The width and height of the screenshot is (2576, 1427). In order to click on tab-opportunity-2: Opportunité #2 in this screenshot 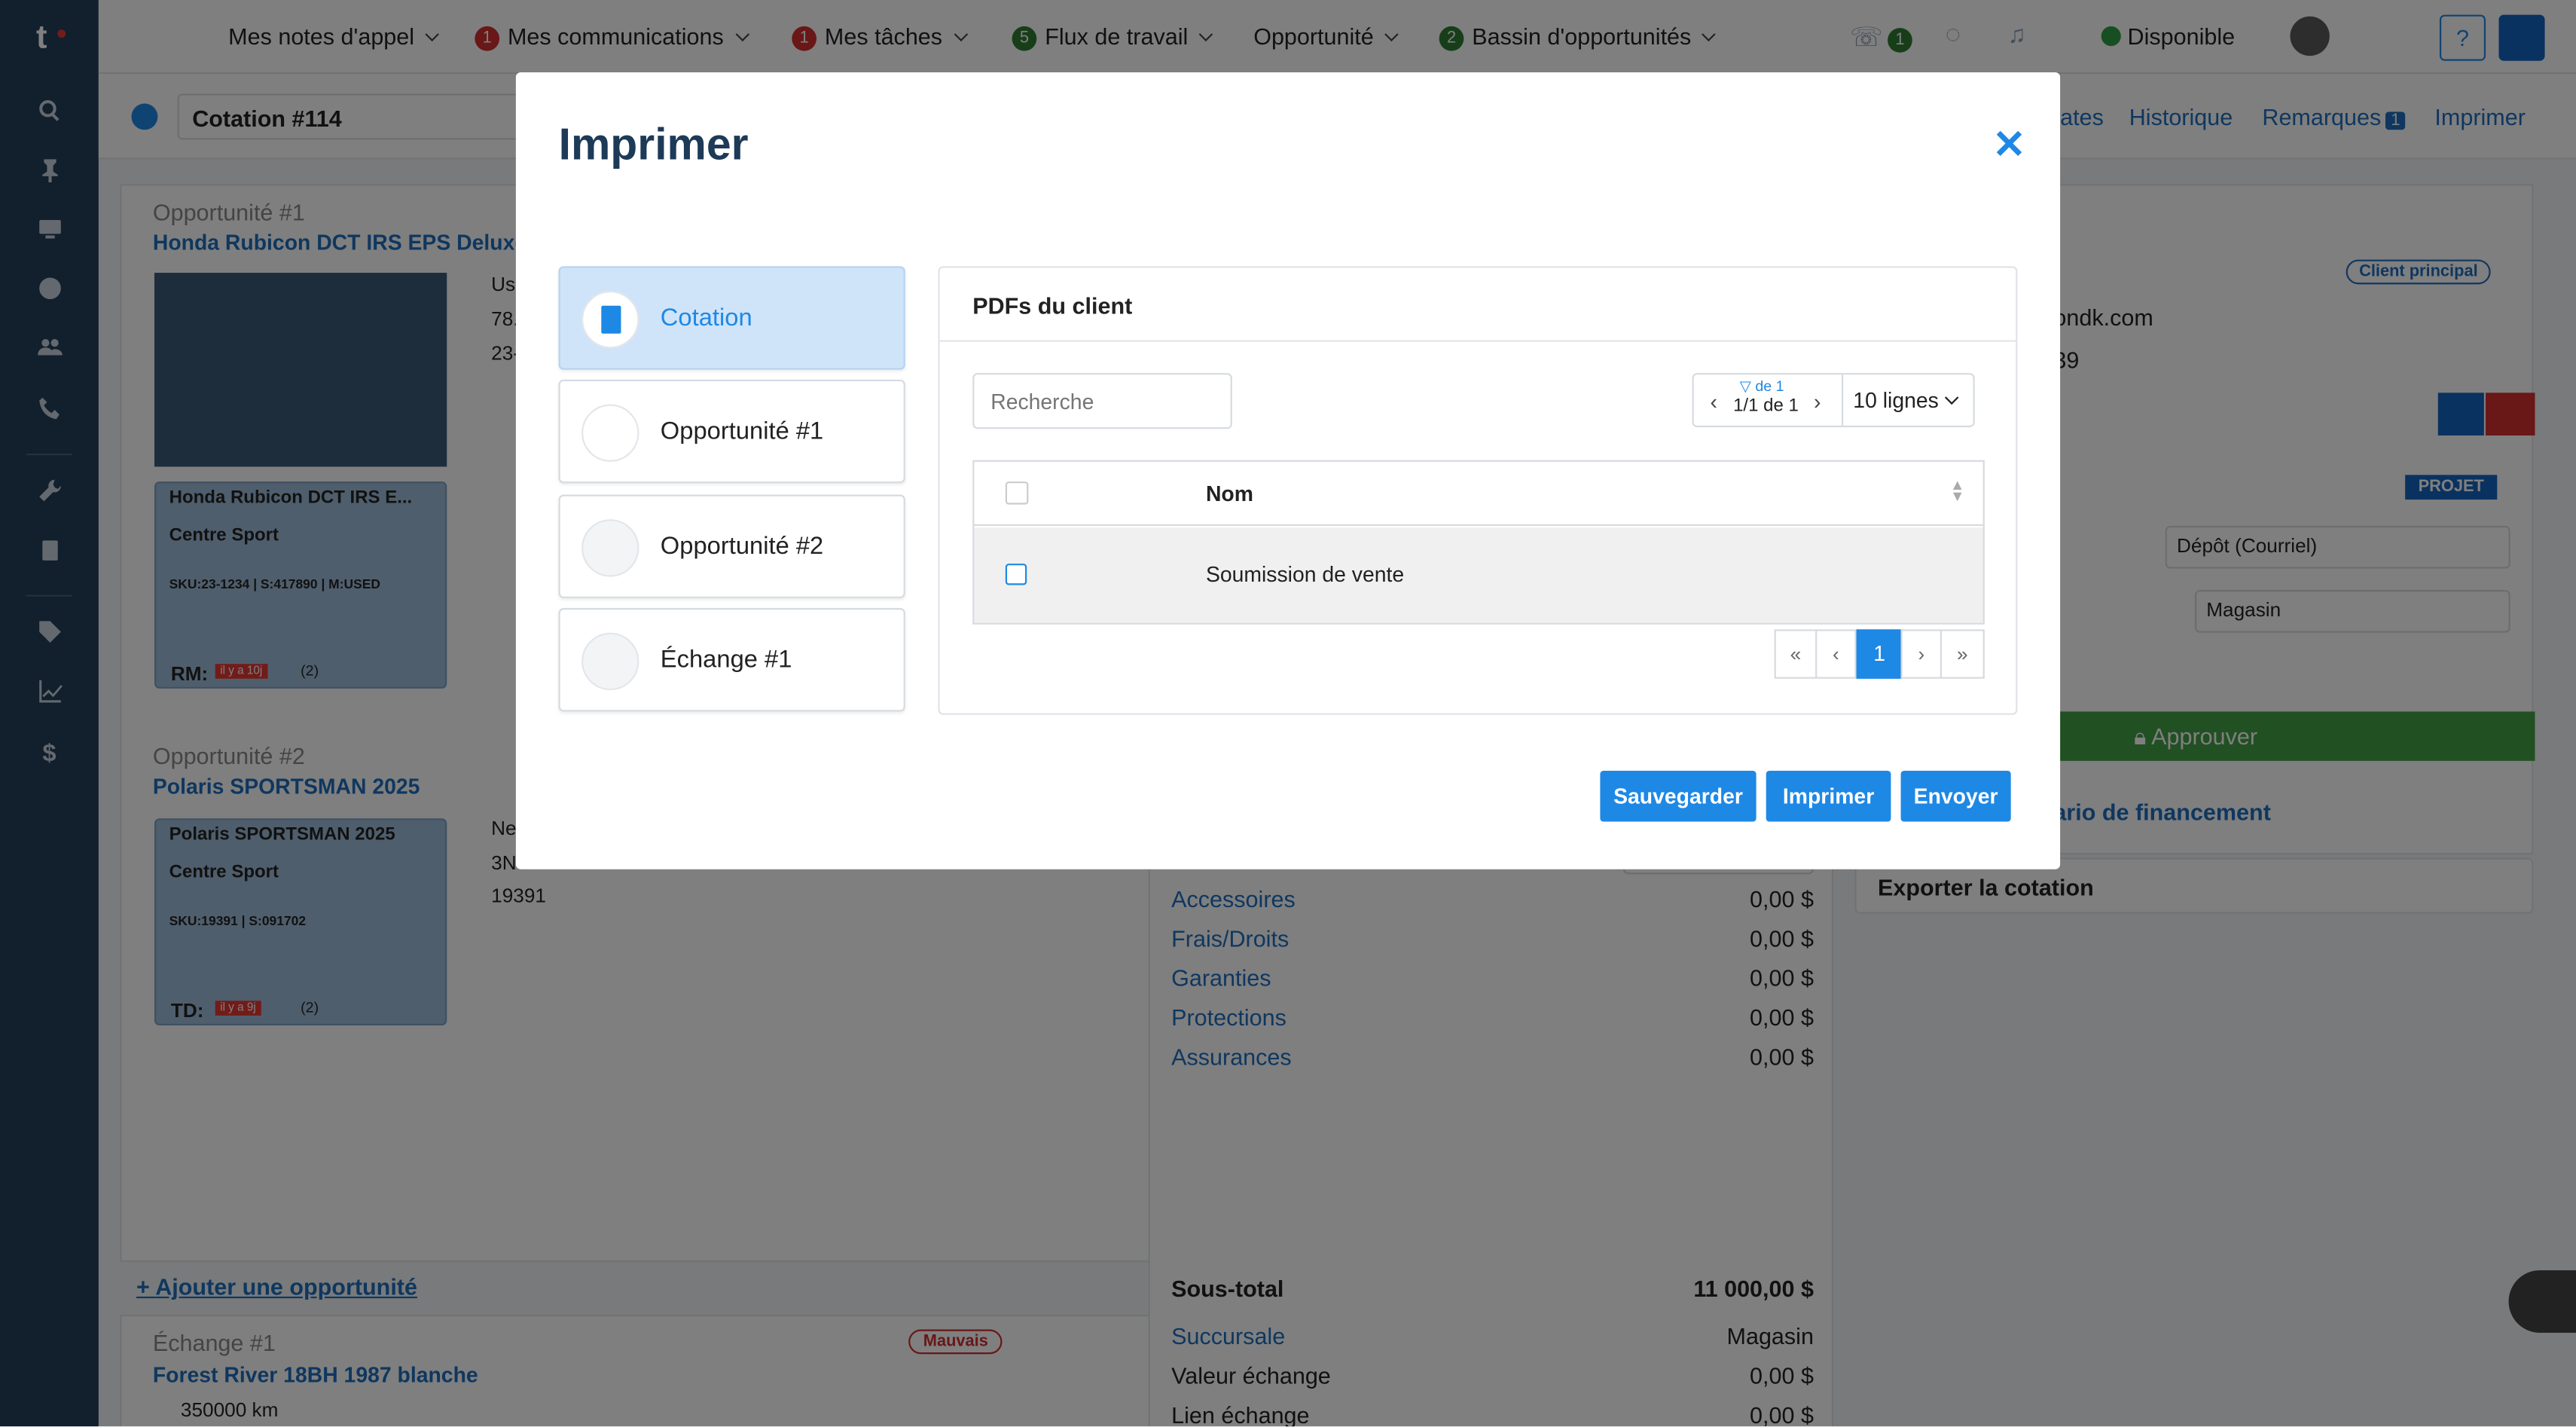, I will do `click(732, 546)`.